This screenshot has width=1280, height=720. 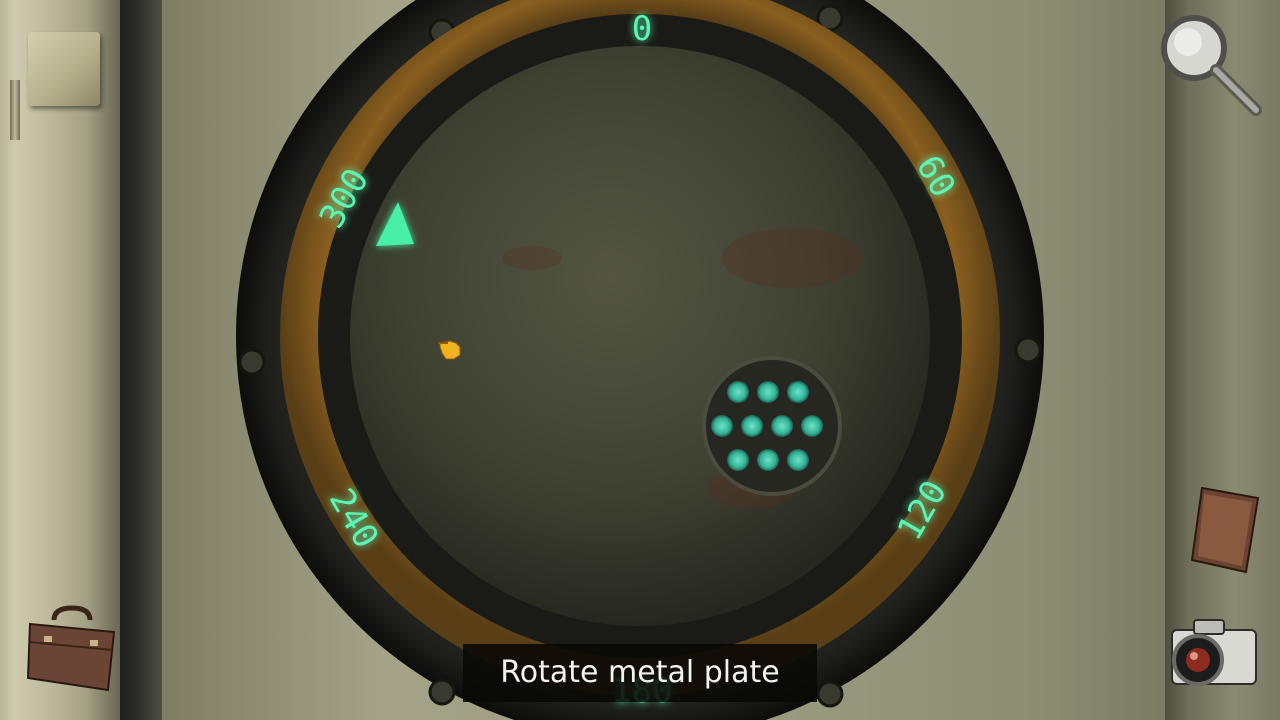 I want to click on action-caption: Rotate metal plate, so click(x=640, y=673).